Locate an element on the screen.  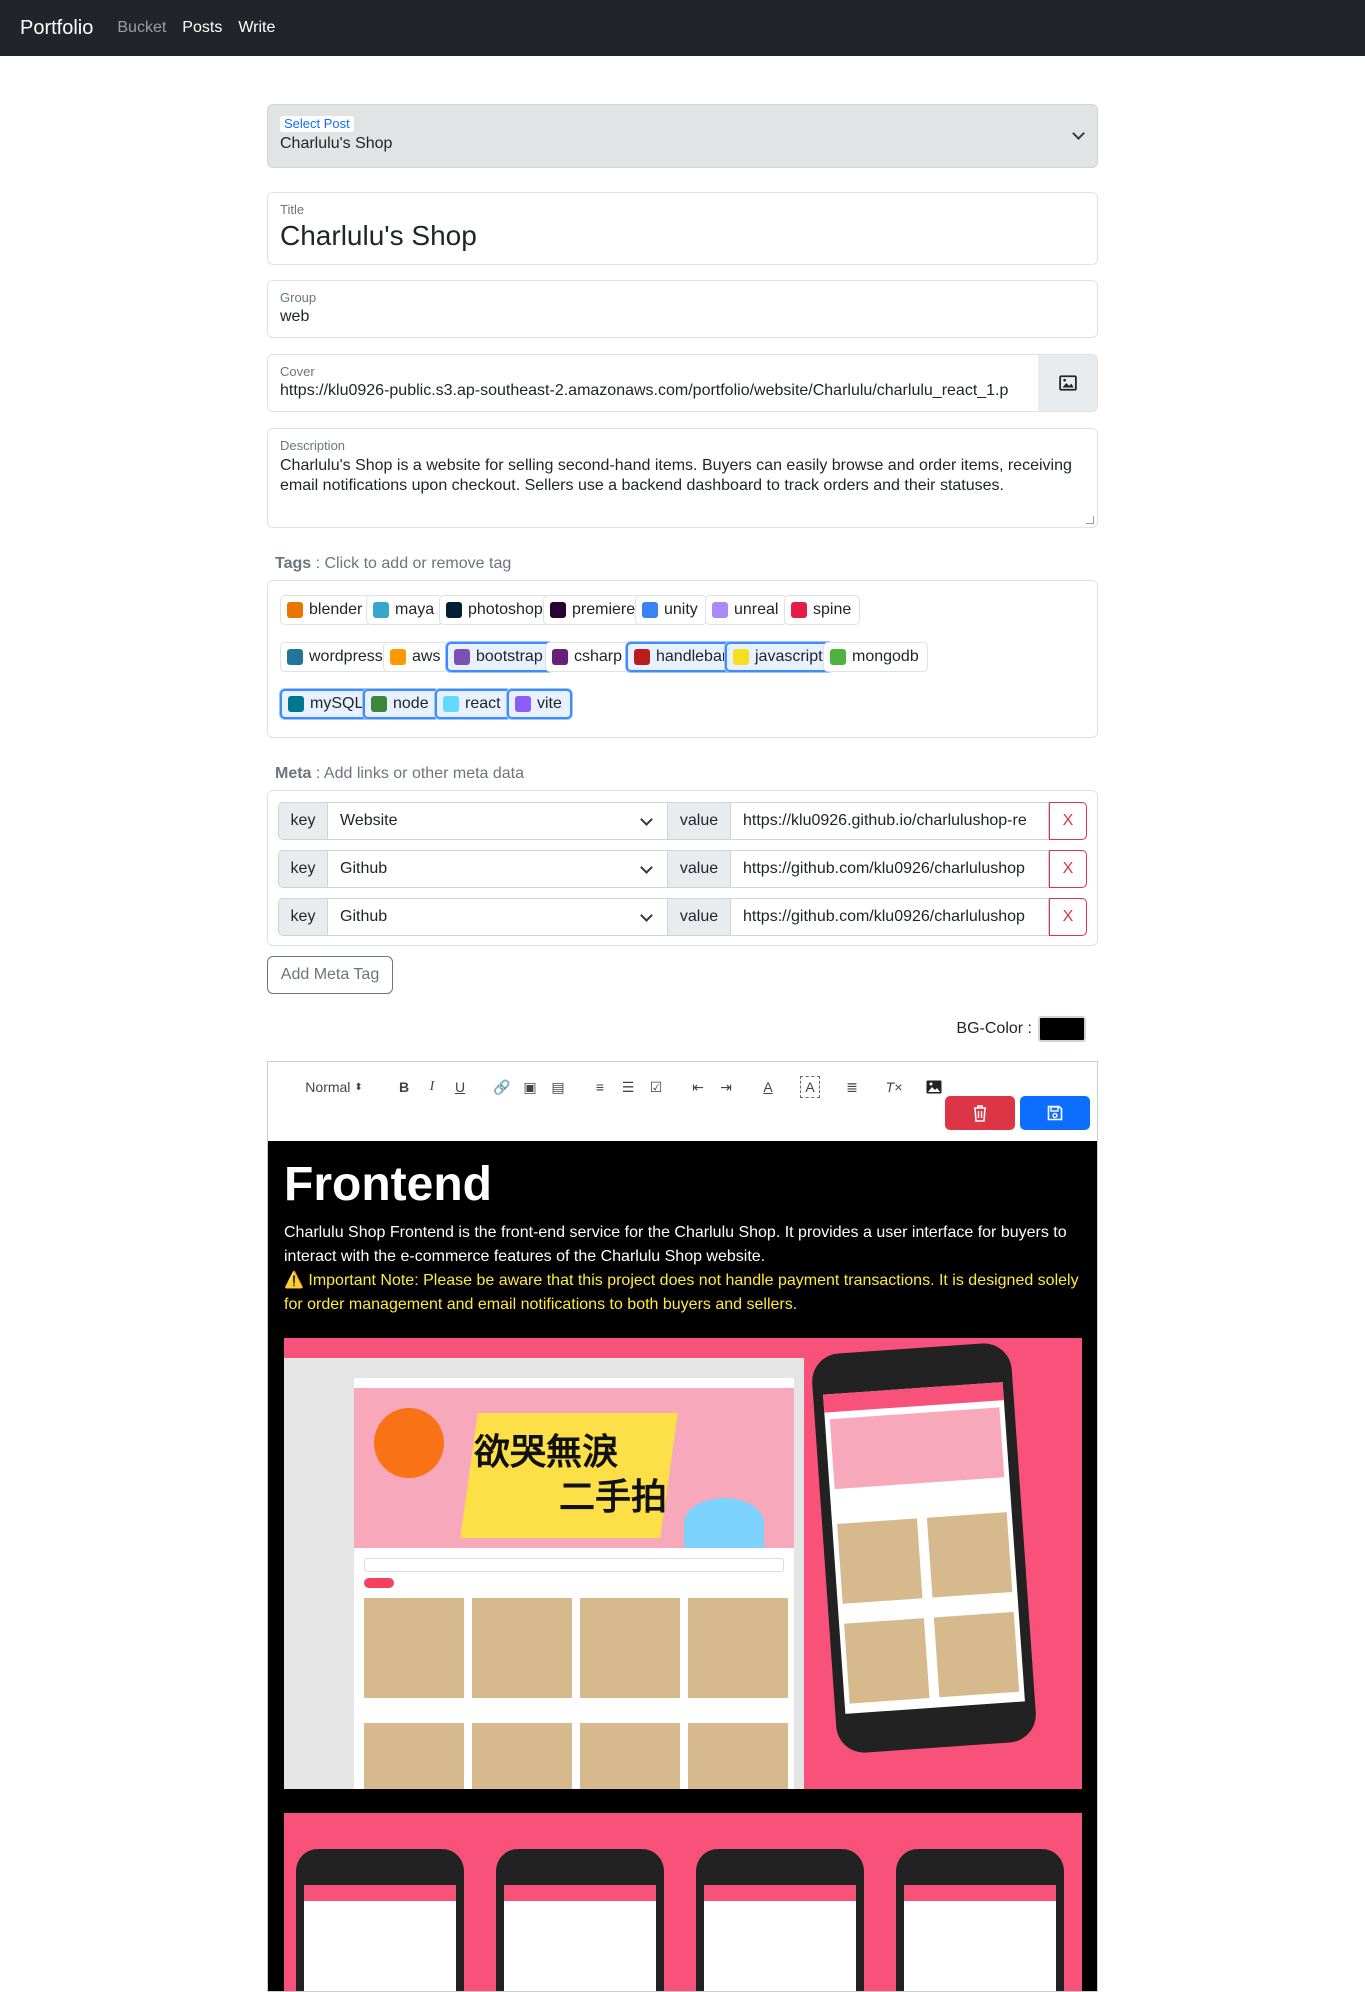
cover-preview-button is located at coordinates (1068, 383).